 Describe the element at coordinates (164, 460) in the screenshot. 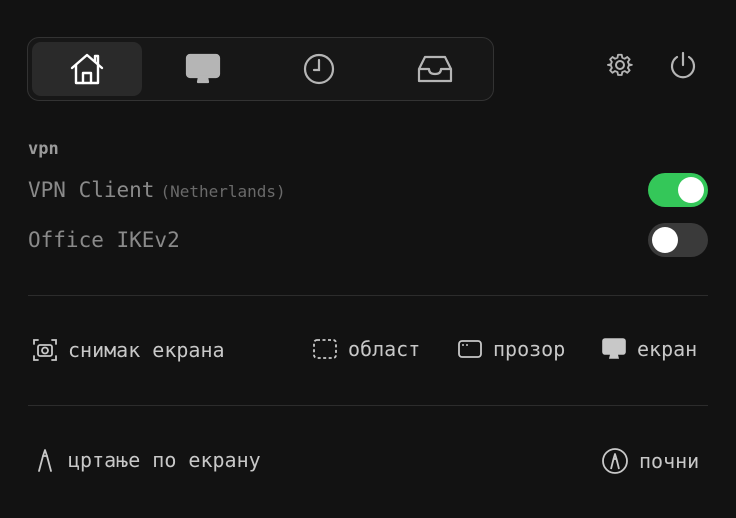

I see `draw-label: цртање по екрану` at that location.